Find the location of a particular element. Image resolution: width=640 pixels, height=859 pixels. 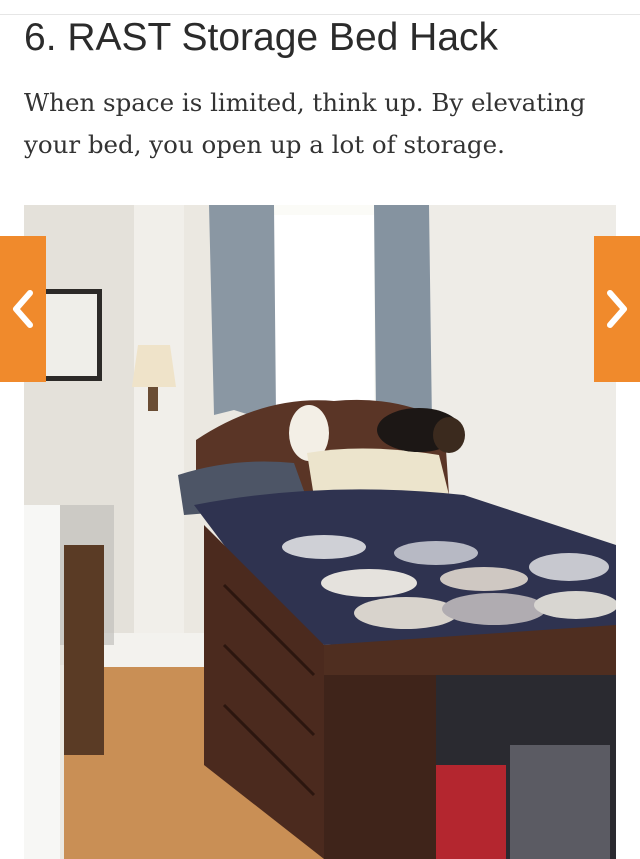

chevron-right-icon is located at coordinates (617, 309).